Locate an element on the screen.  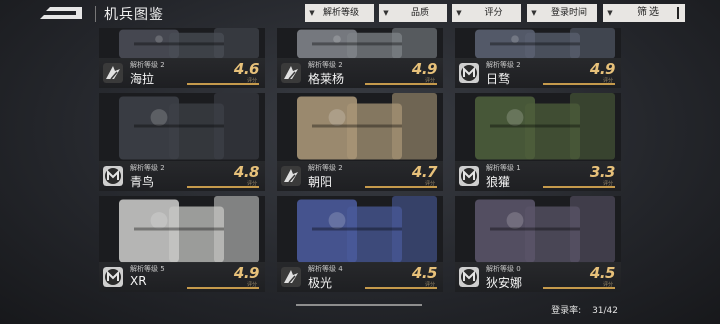
mech-card-9: 解析等级 0 狄安娜 4.5 评分 is located at coordinates (538, 244).